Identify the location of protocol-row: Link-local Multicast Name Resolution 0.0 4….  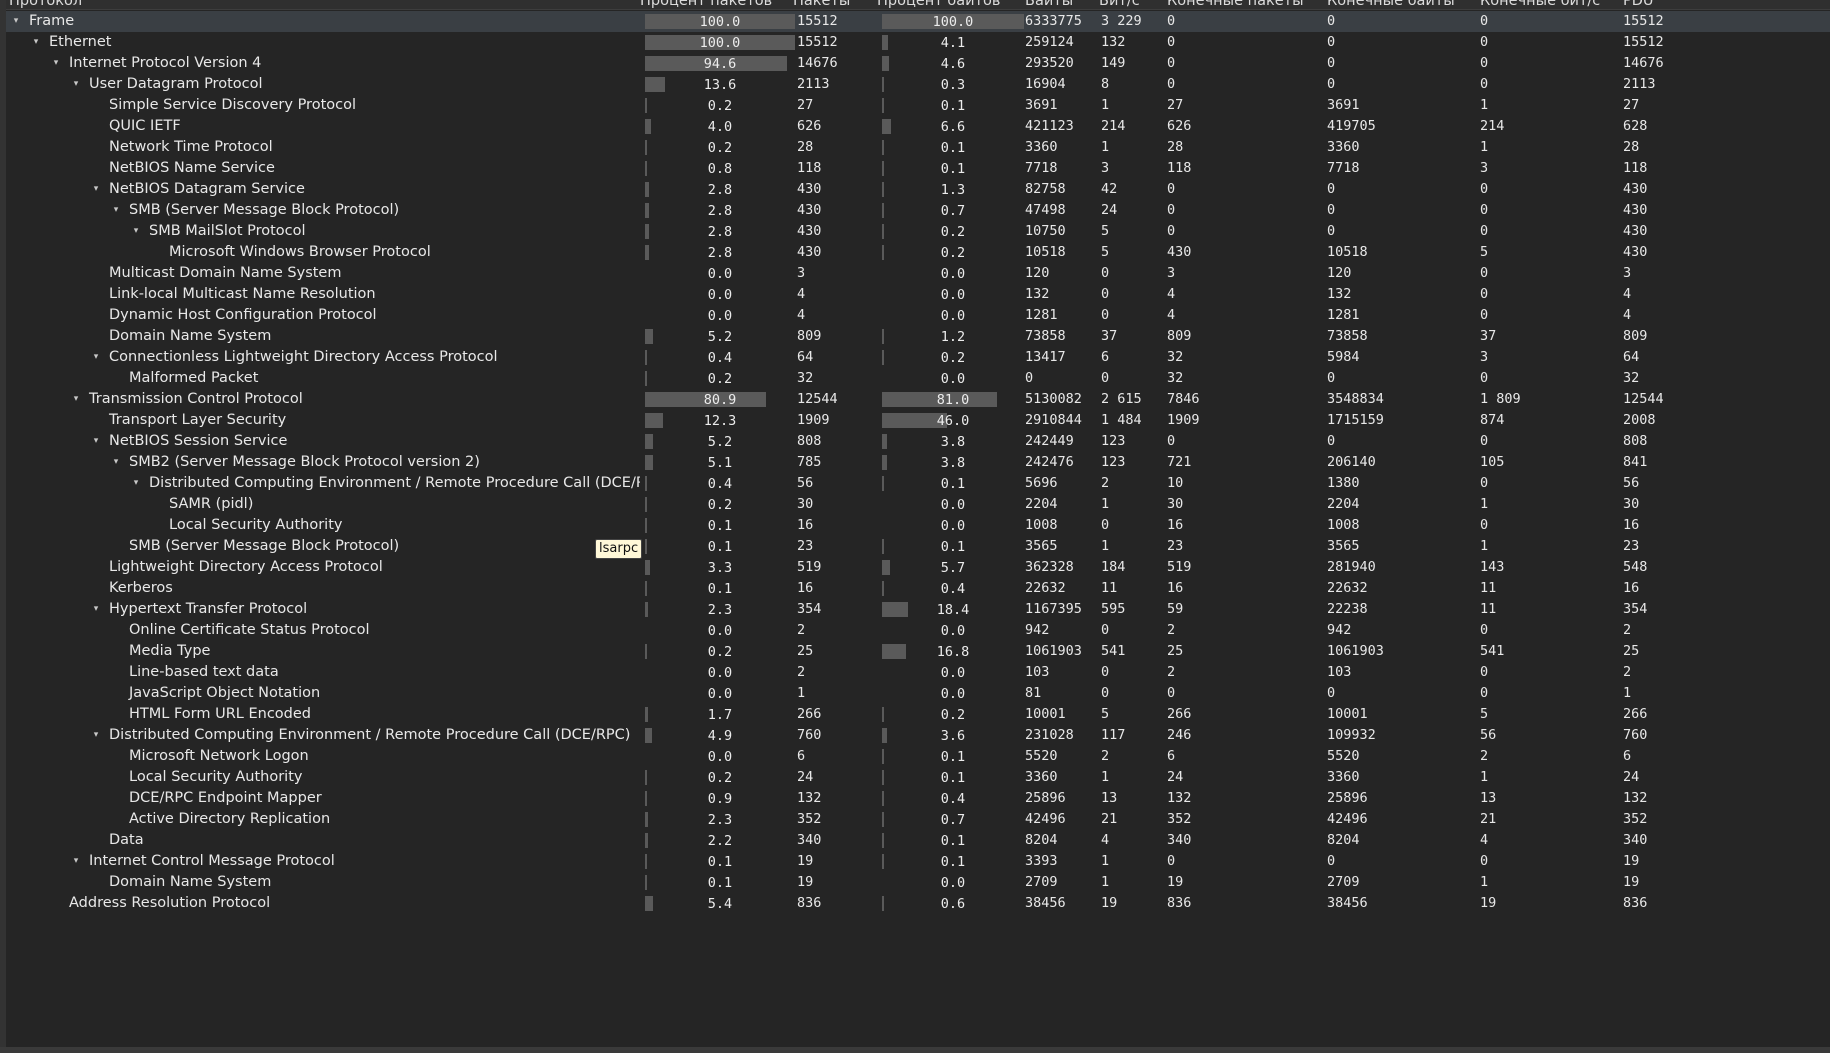
(918, 294).